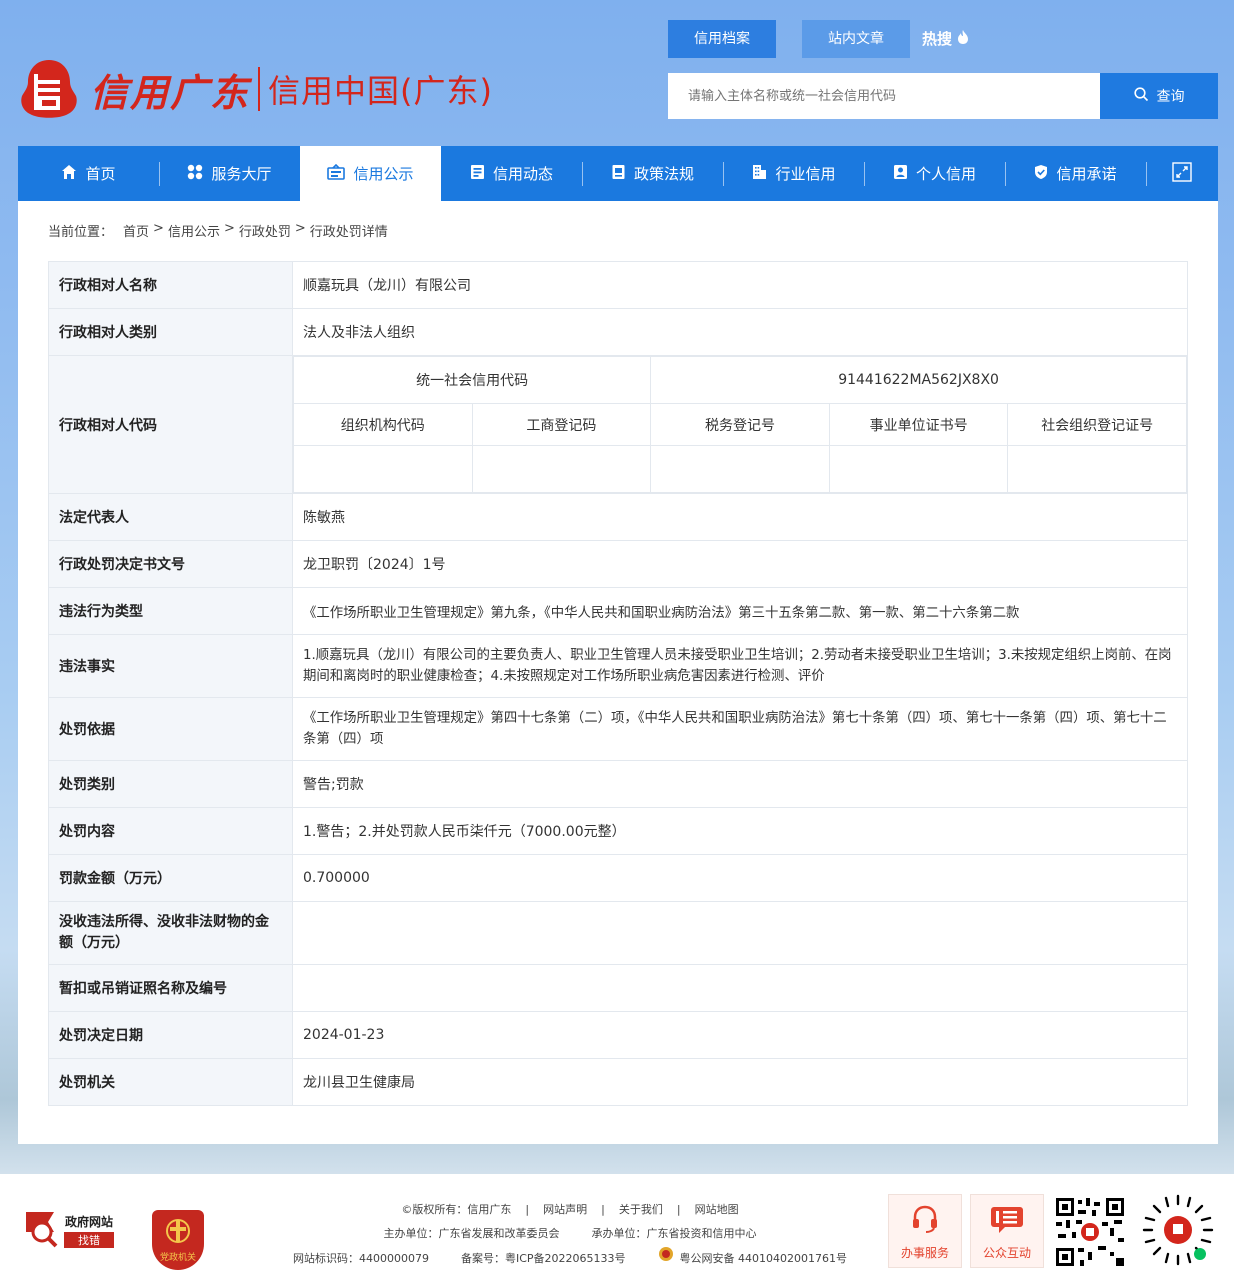 This screenshot has width=1234, height=1288. I want to click on service-button: 办事服务, so click(925, 1231).